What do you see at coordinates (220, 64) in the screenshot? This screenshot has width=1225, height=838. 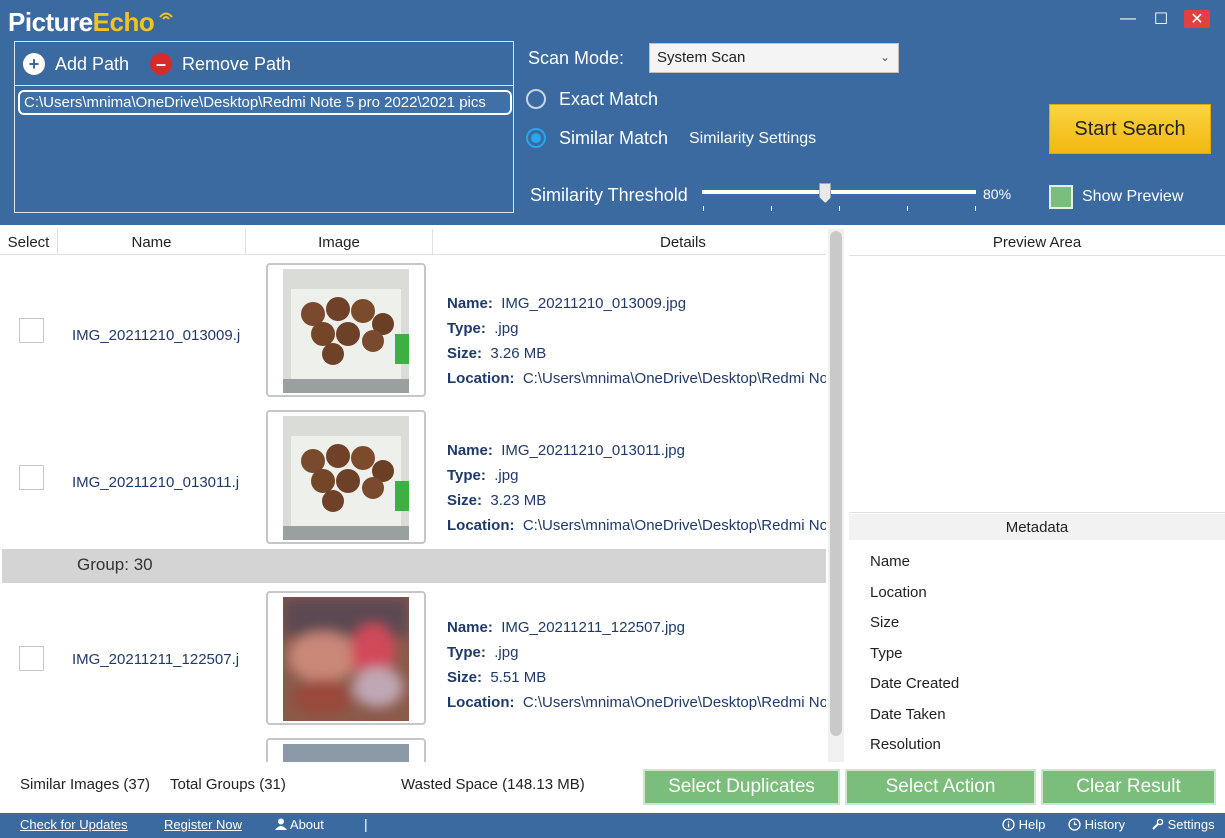 I see `remove-path-button: – Remove Path` at bounding box center [220, 64].